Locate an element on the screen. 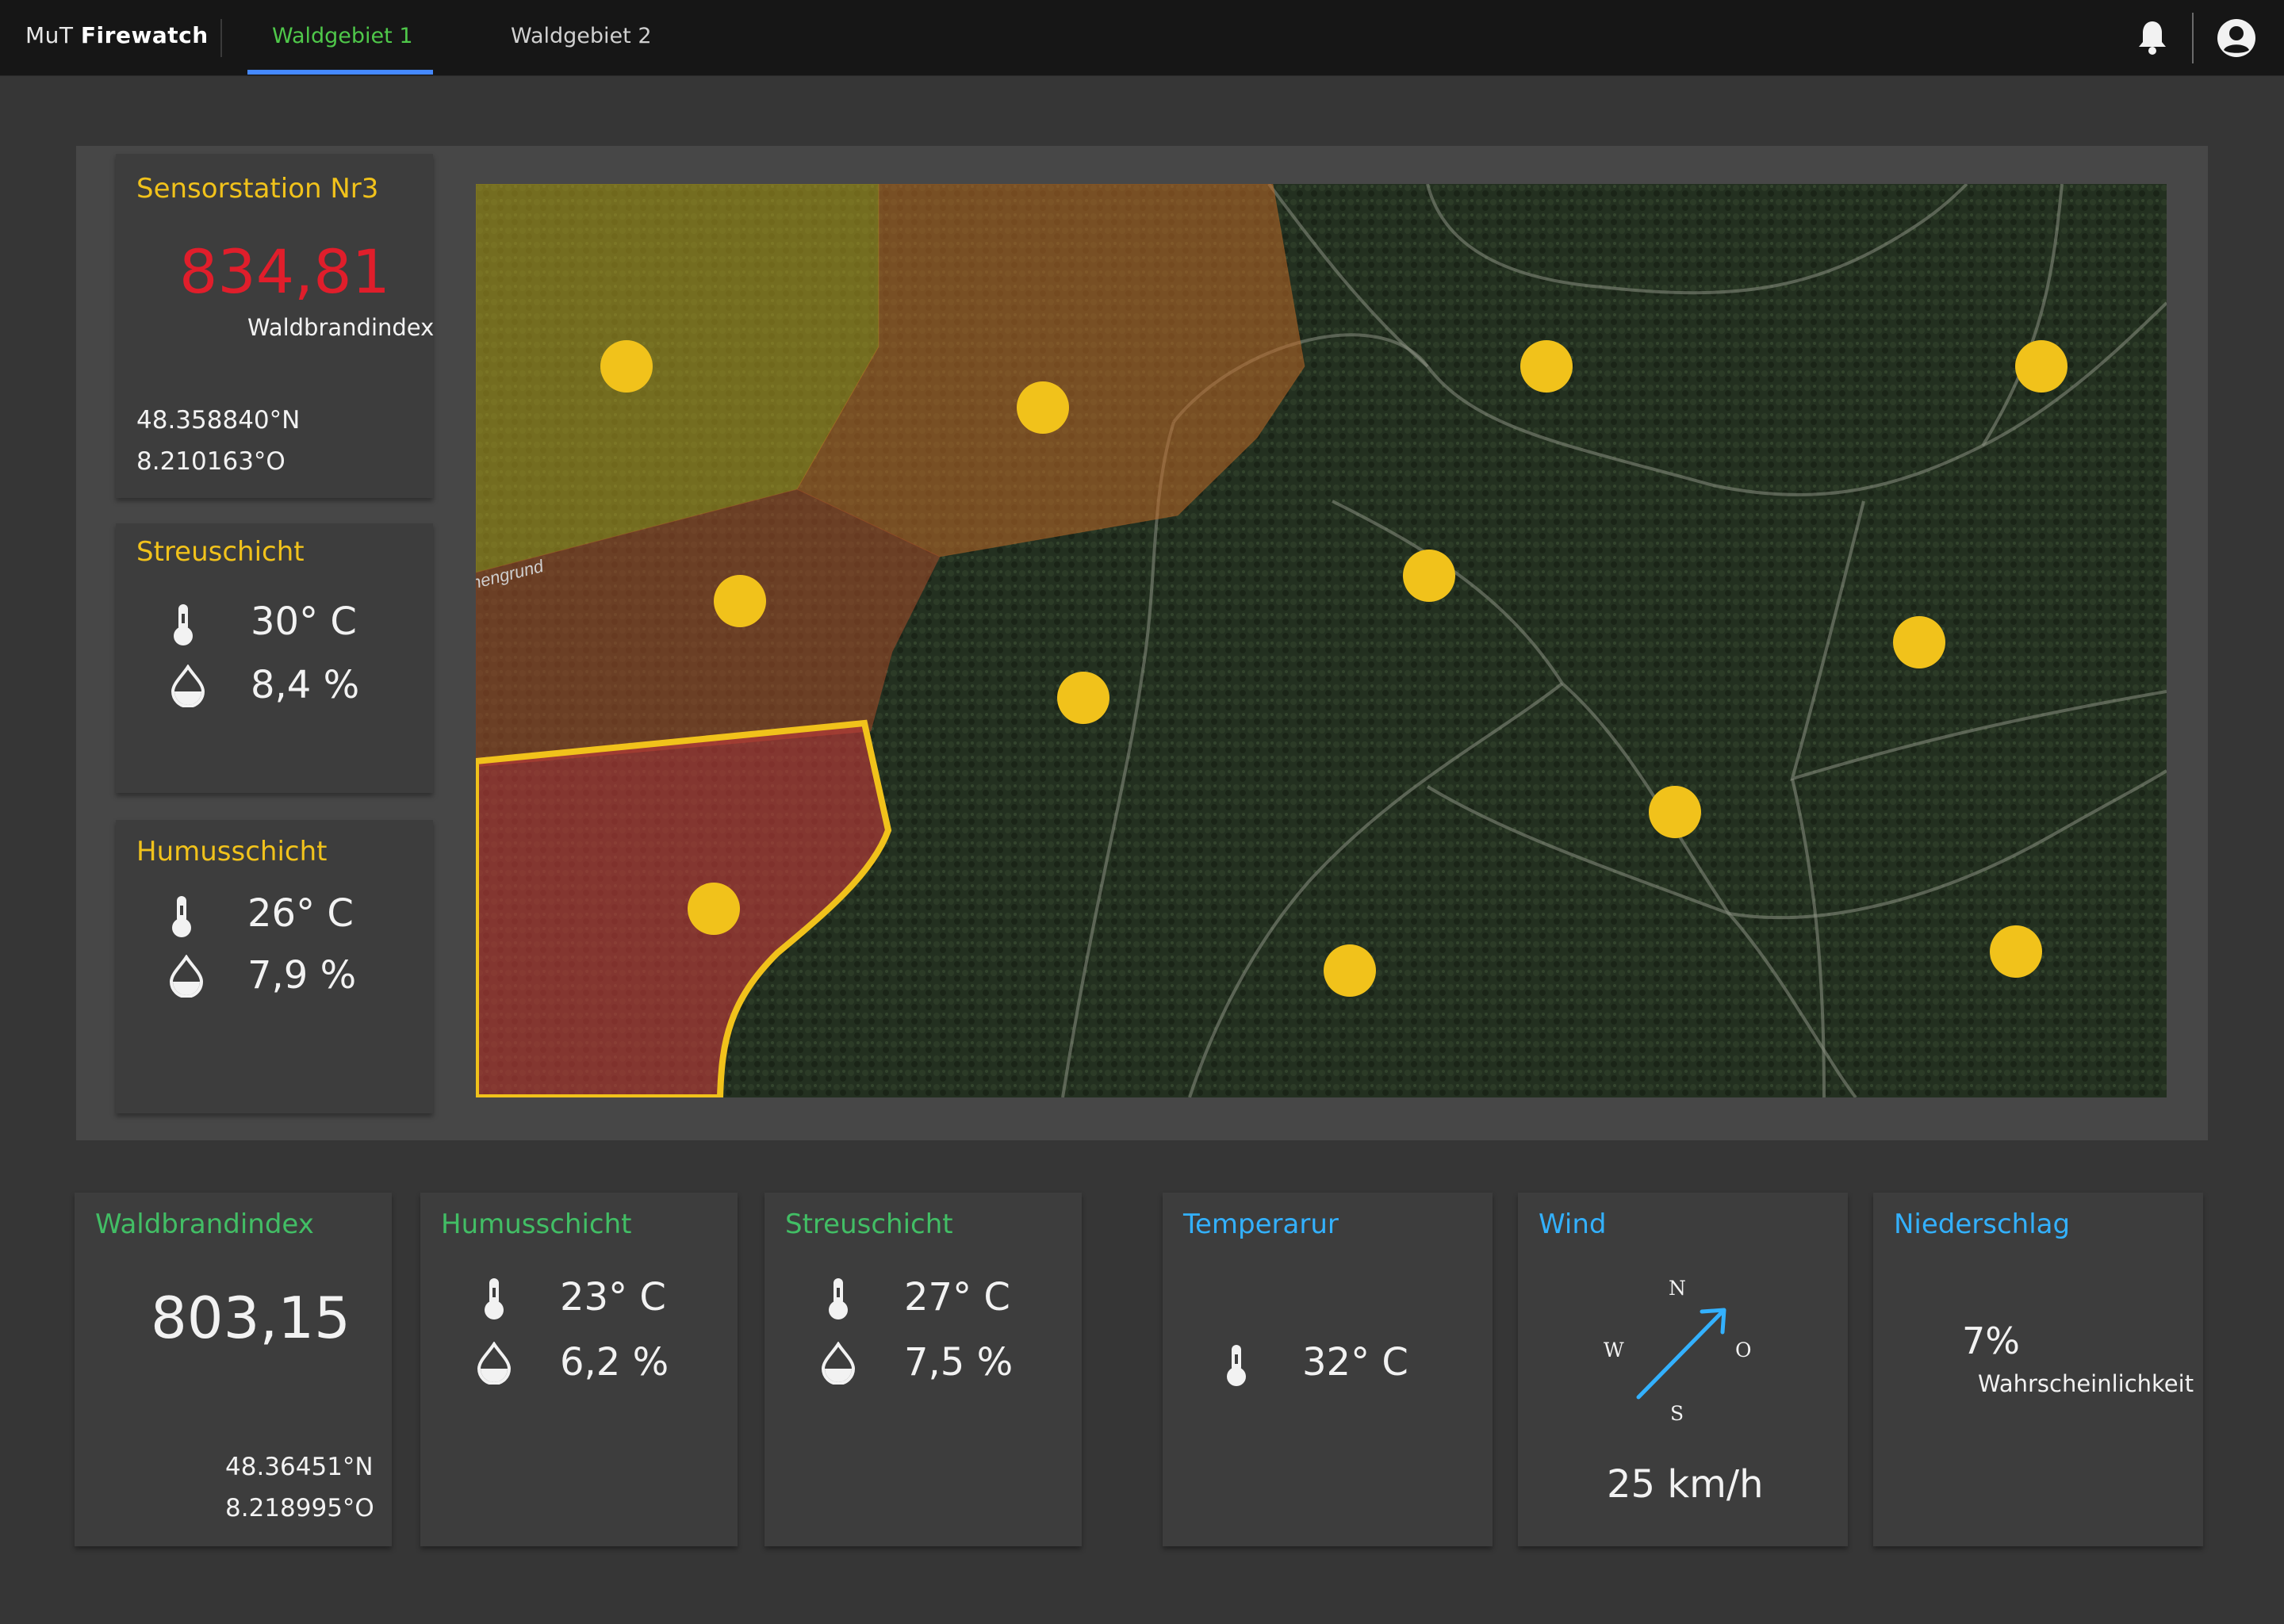 Image resolution: width=2284 pixels, height=1624 pixels. summary-precipitation-card: Niederschlag 7% Wahrscheinlichkeit is located at coordinates (2038, 1369).